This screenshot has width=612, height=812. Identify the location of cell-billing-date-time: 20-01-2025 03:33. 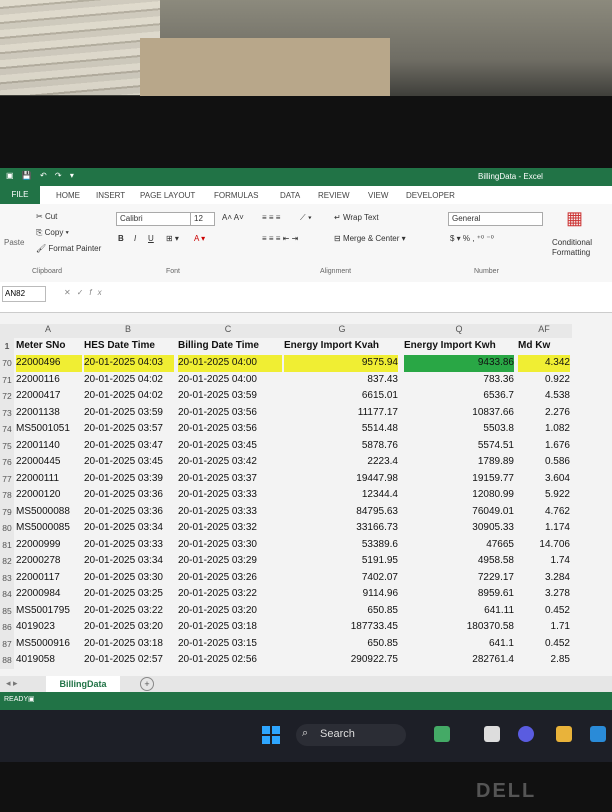
(230, 512).